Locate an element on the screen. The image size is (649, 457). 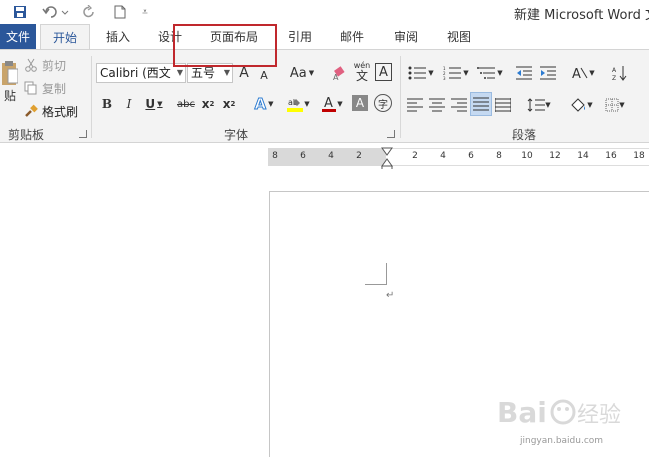
tab-file: 文件 is located at coordinates (18, 37).